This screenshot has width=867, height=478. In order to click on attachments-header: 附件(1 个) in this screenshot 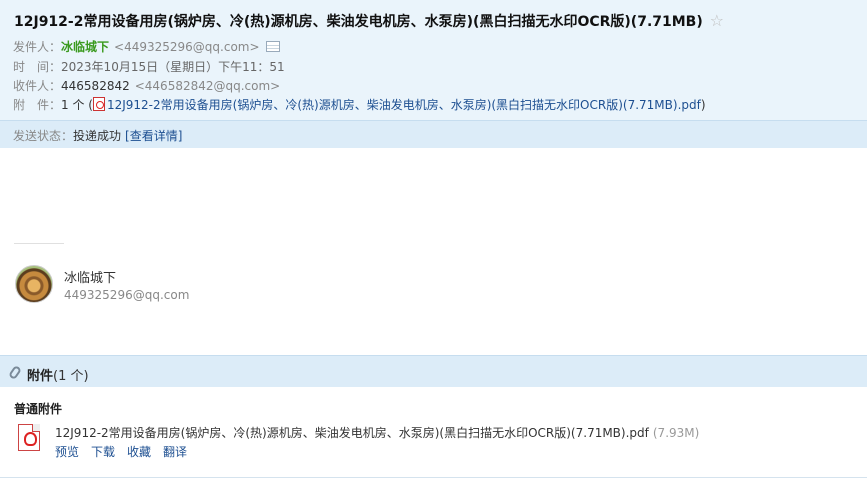, I will do `click(433, 371)`.